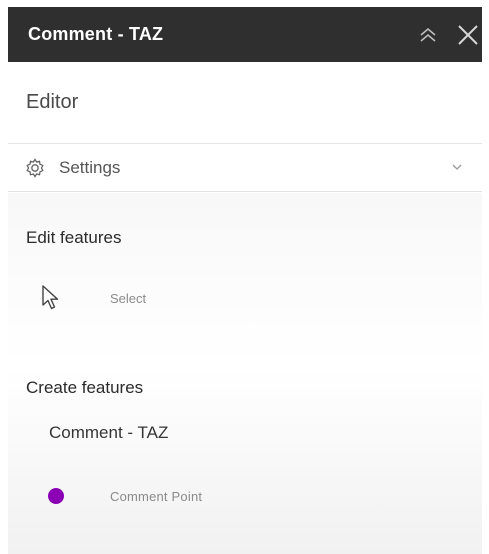 The image size is (489, 554). Describe the element at coordinates (74, 237) in the screenshot. I see `edit-features-heading: Edit features` at that location.